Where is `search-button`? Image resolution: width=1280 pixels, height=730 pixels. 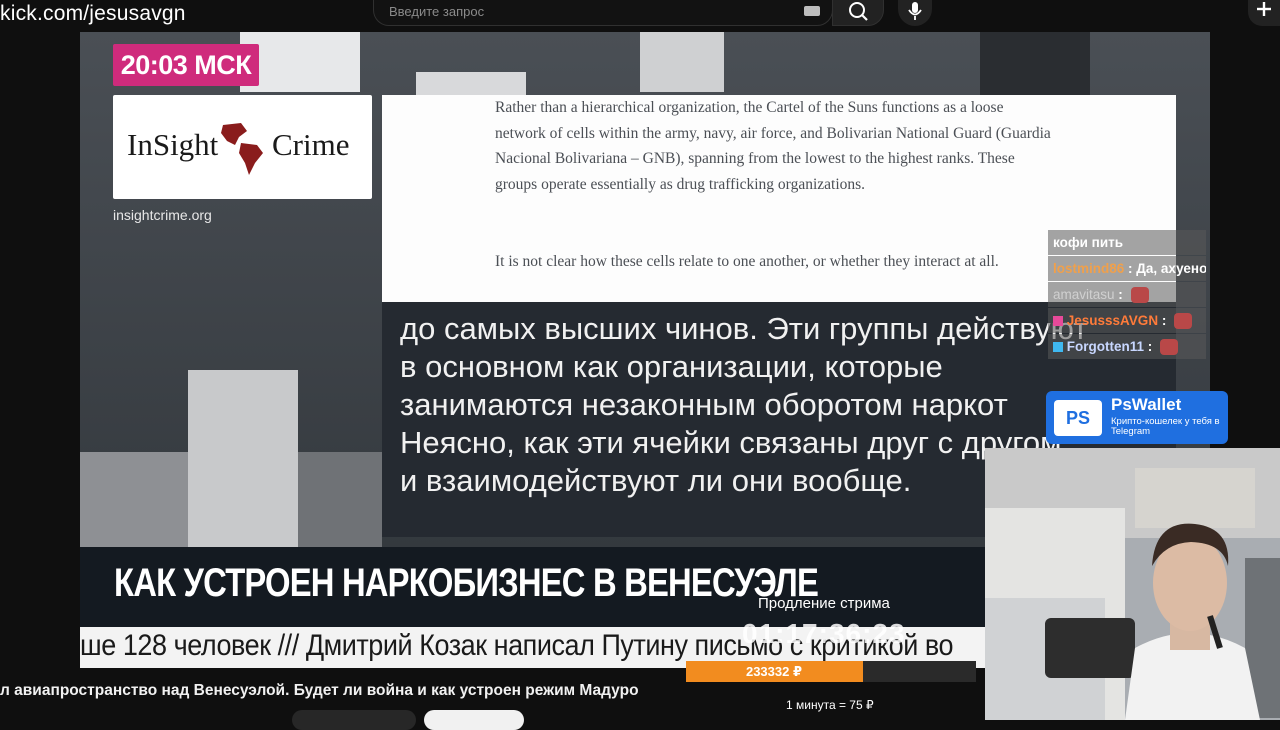 search-button is located at coordinates (858, 13).